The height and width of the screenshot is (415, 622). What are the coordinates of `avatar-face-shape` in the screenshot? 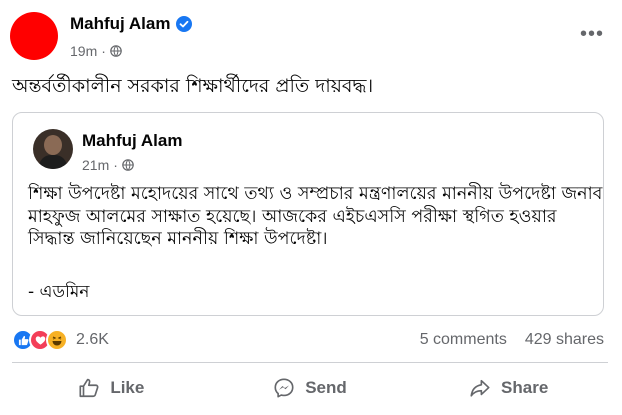 It's located at (53, 145).